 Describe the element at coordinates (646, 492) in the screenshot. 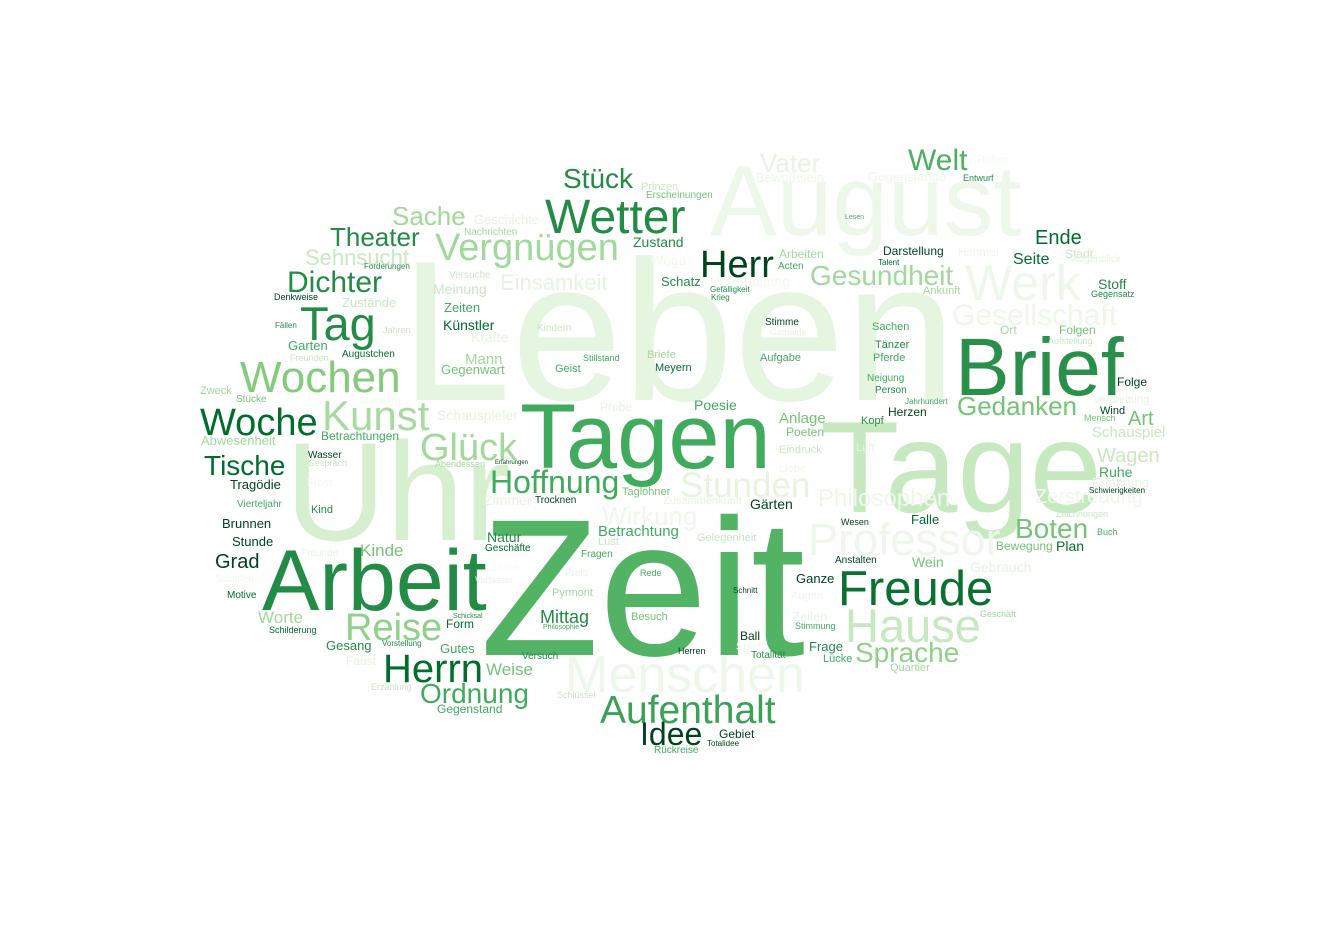

I see `word: Taglöhner` at that location.